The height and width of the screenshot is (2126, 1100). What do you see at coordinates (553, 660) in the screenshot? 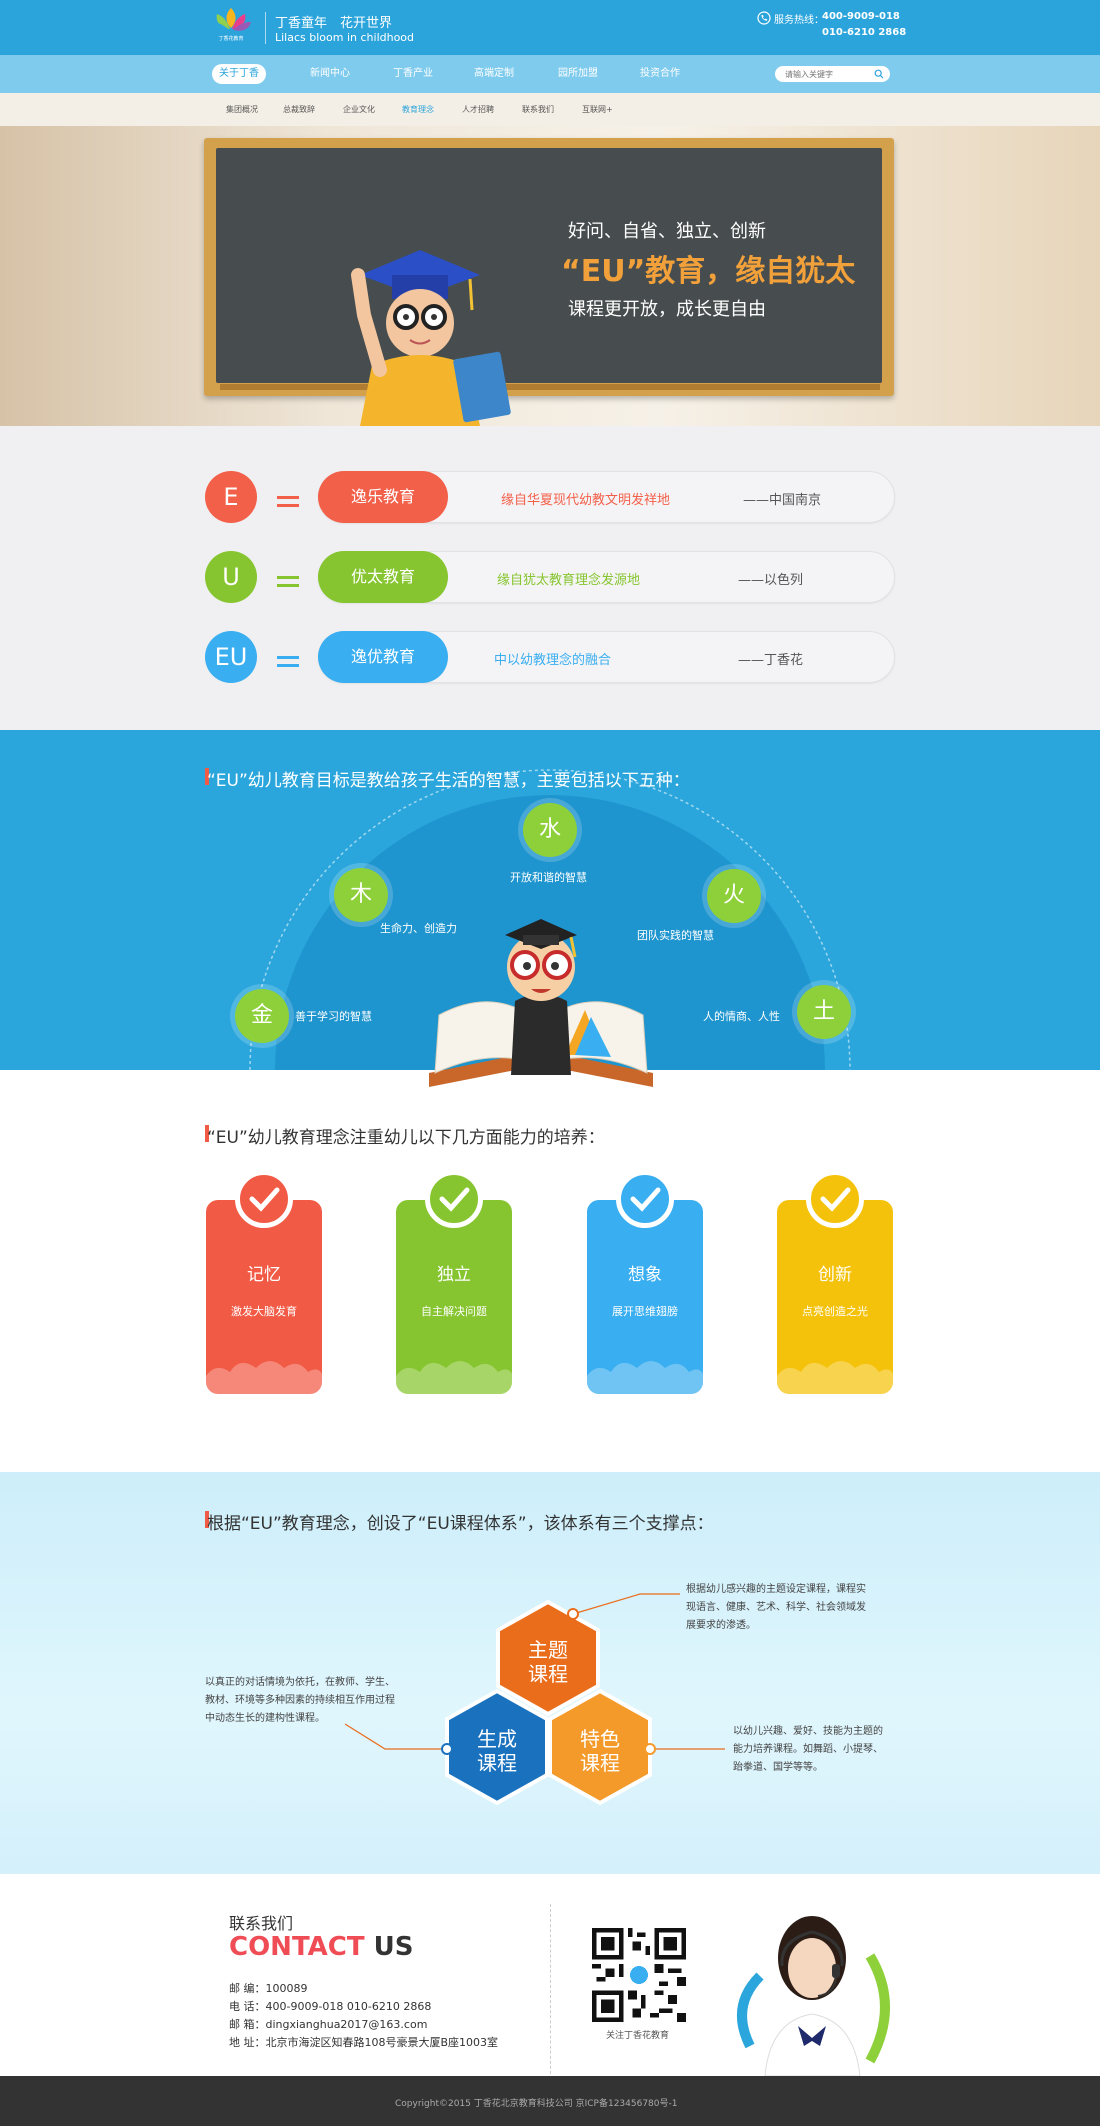
I see `eu-description: 中以幼教理念的融合` at bounding box center [553, 660].